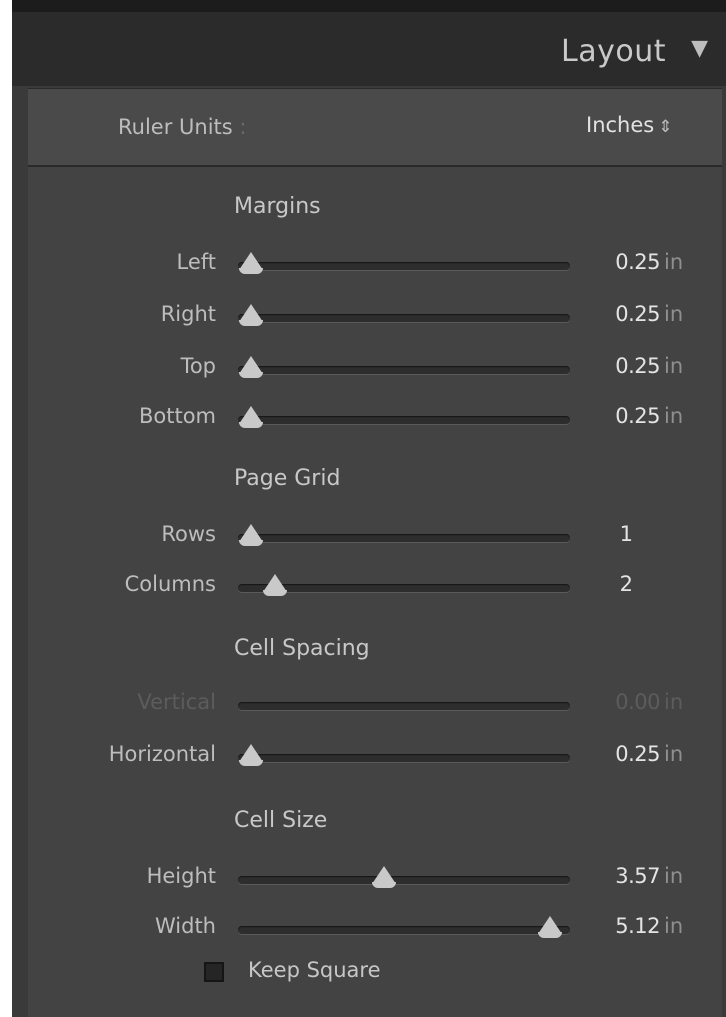  I want to click on vertical-spacing-label: Vertical, so click(176, 702).